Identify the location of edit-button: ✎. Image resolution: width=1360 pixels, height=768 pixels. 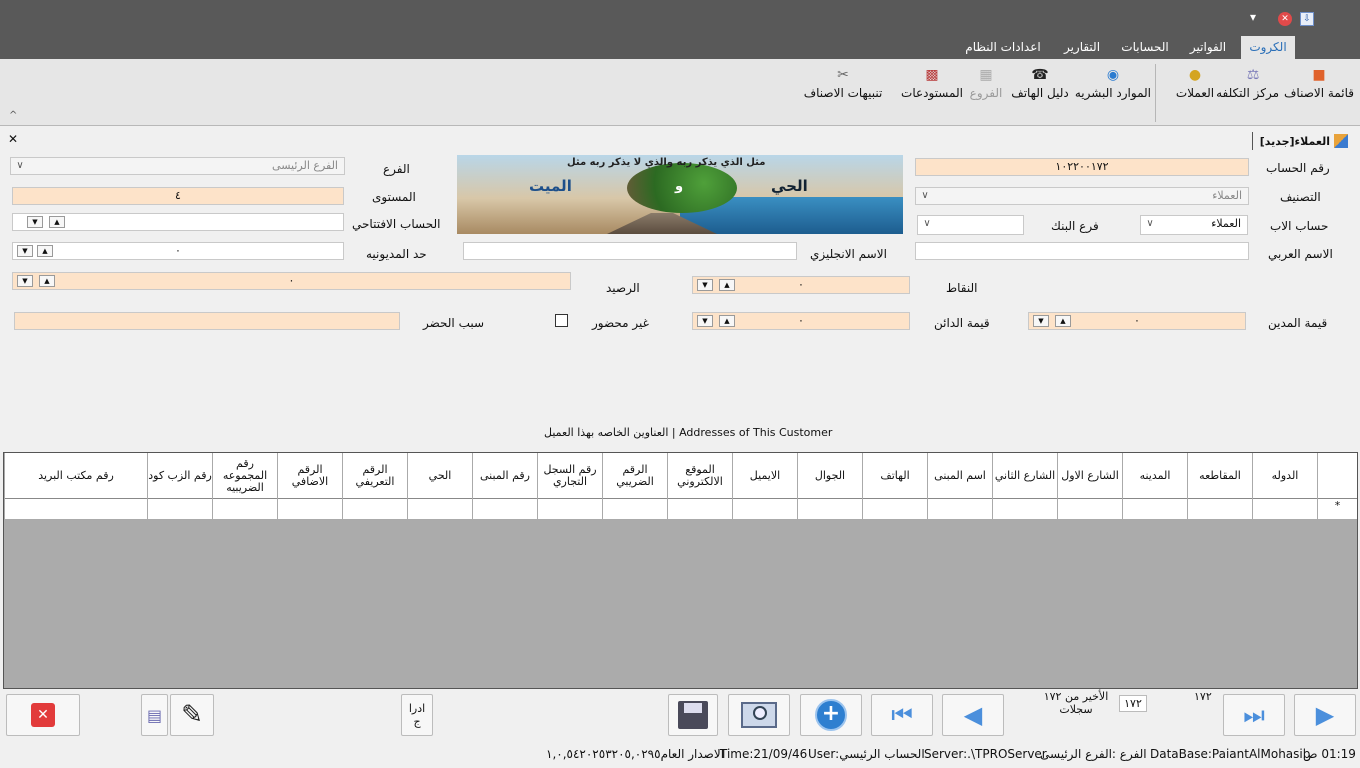
(192, 715).